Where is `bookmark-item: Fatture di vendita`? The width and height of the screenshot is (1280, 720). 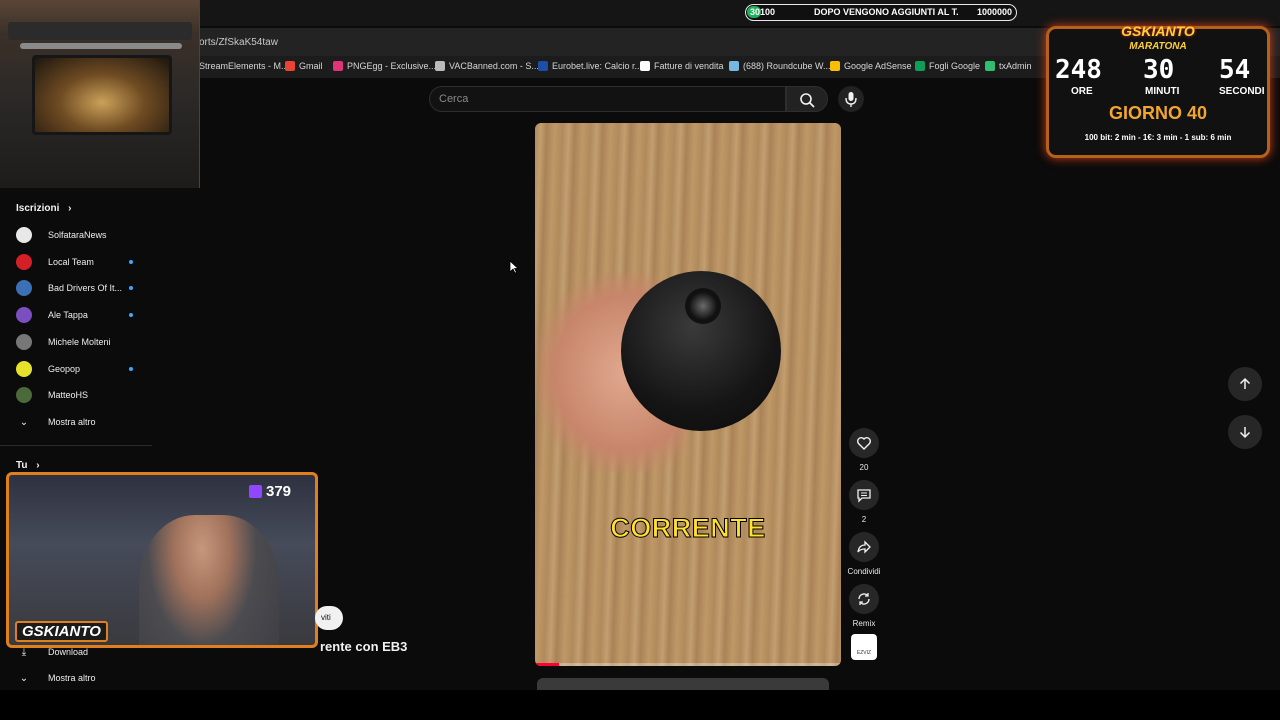 bookmark-item: Fatture di vendita is located at coordinates (682, 66).